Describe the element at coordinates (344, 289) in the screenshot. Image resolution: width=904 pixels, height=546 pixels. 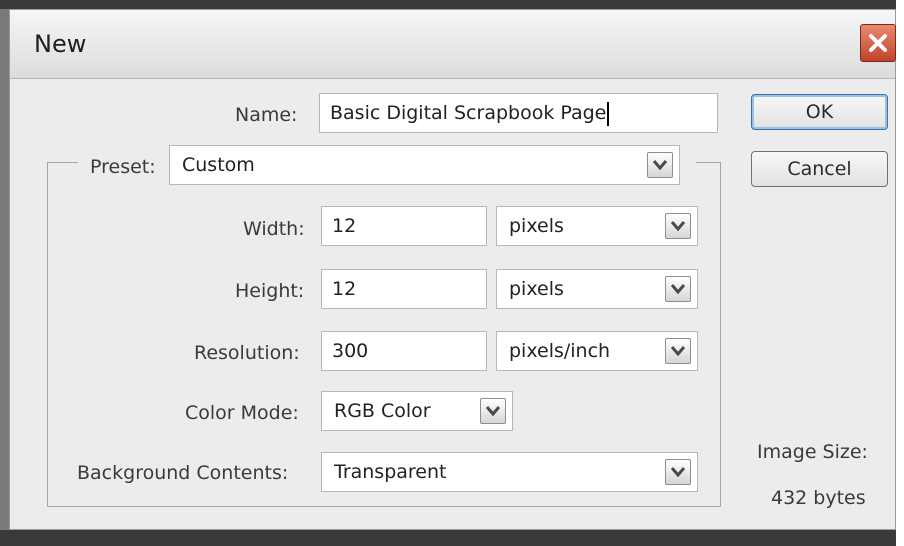
I see `height-input-value: 12` at that location.